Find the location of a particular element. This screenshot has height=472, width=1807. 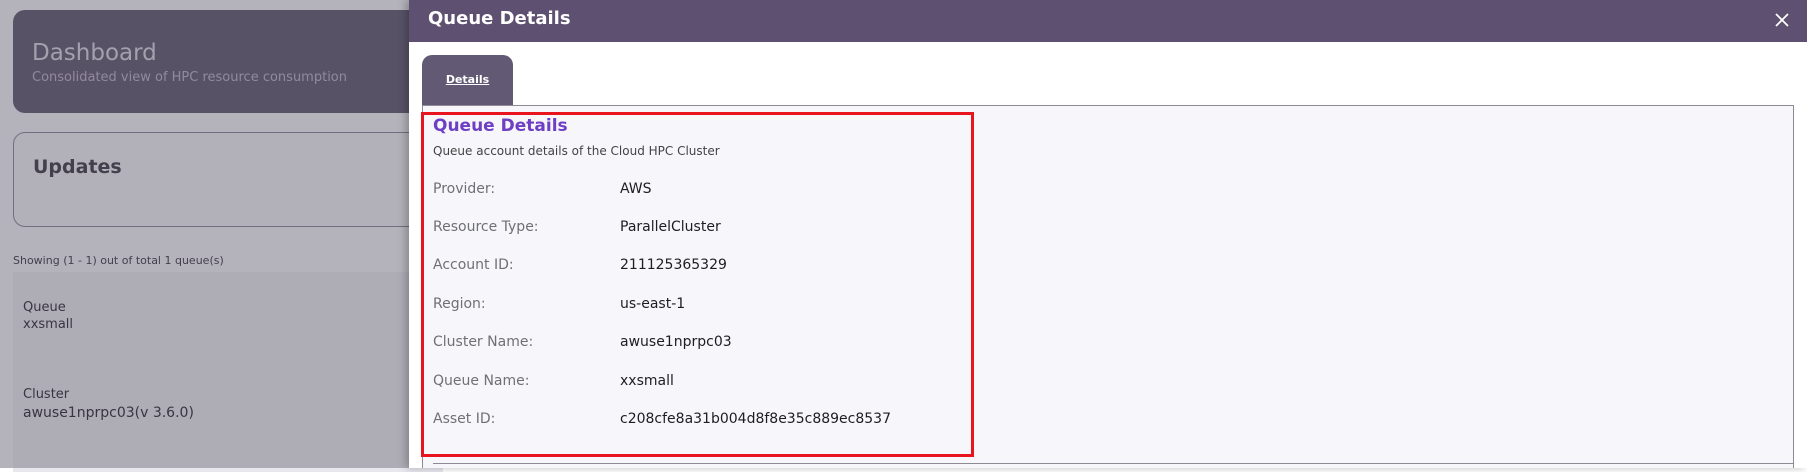

resource-type-label: Resource Type: is located at coordinates (486, 227).